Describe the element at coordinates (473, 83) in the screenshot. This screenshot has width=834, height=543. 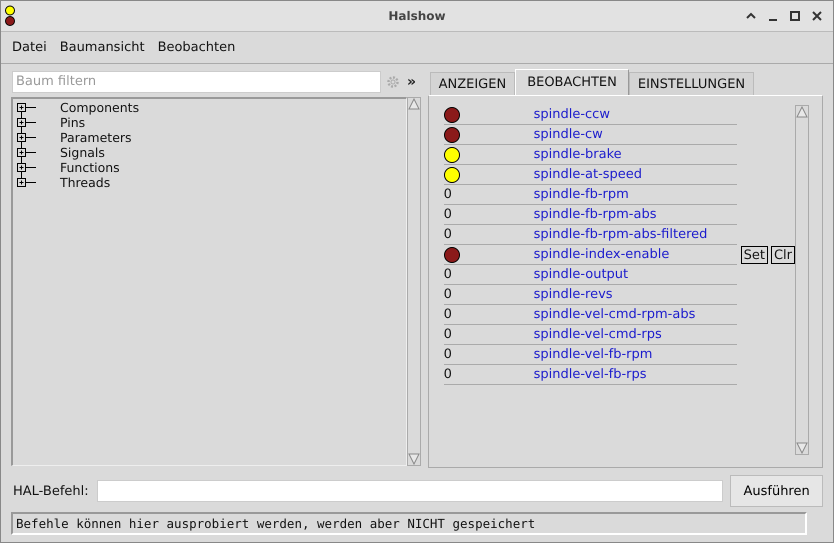
I see `tab: ANZEIGEN` at that location.